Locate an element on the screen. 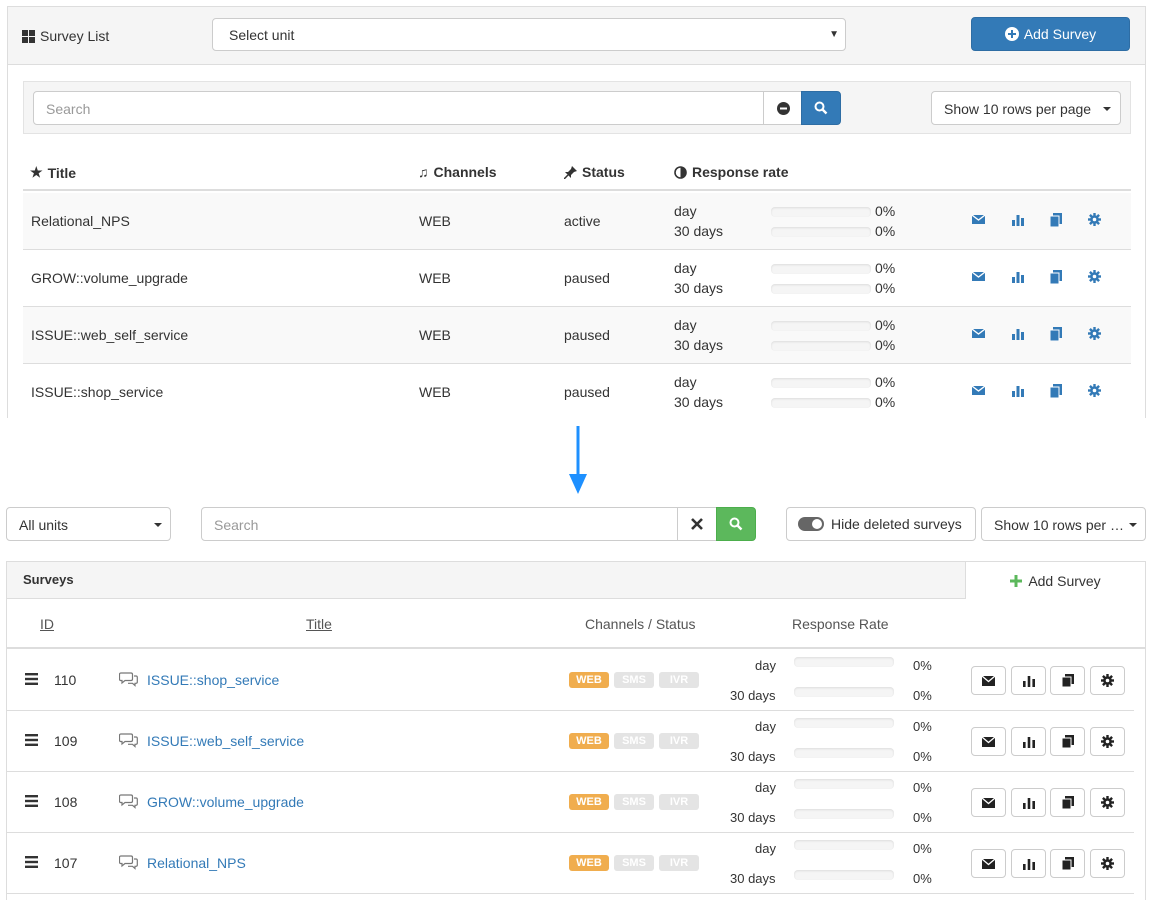 The height and width of the screenshot is (900, 1151). new-table-header: ID Title Channels / Status Response Rate is located at coordinates (576, 624).